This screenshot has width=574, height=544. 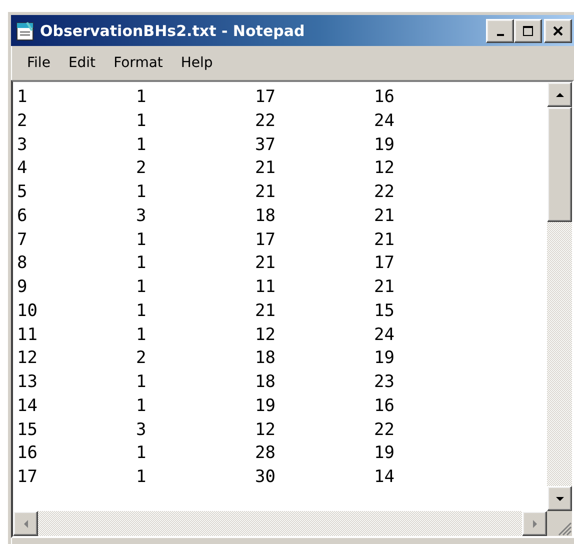 I want to click on down-arrow-icon, so click(x=559, y=499).